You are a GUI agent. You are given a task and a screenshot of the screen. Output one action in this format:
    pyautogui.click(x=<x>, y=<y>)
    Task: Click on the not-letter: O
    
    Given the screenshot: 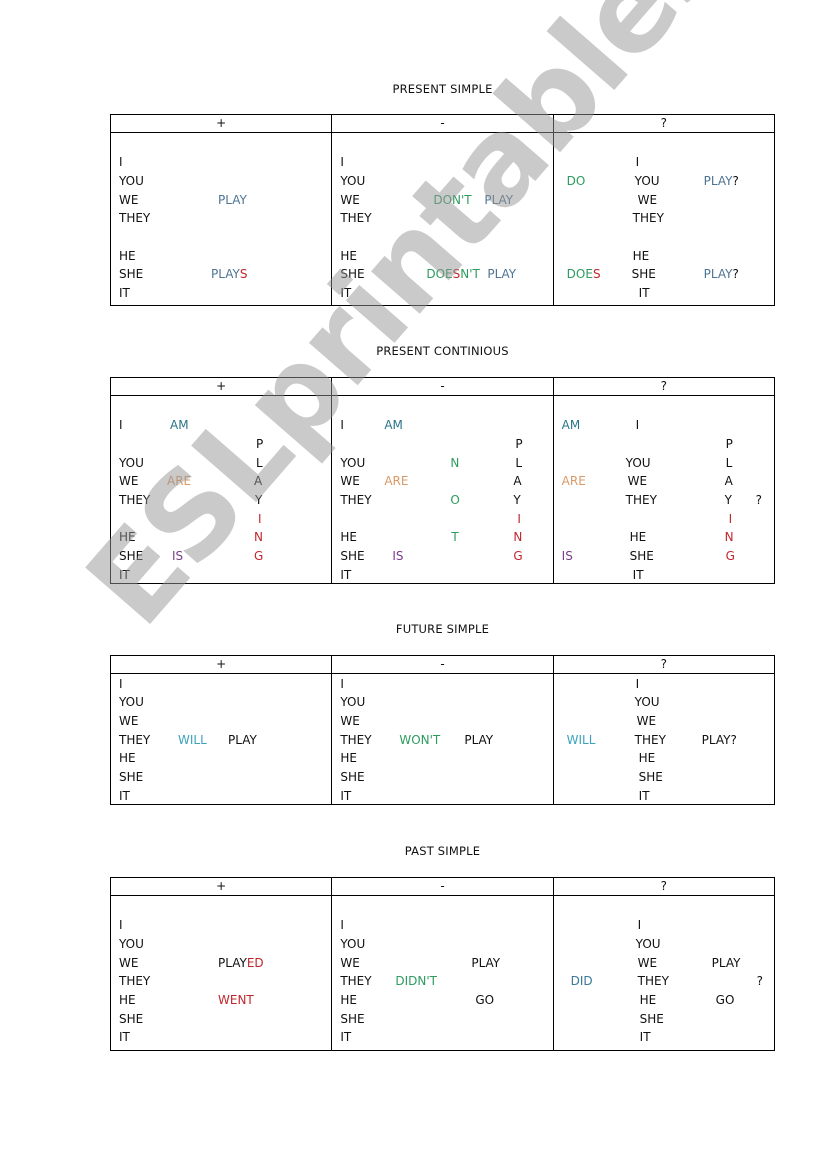 What is the action you would take?
    pyautogui.click(x=455, y=500)
    